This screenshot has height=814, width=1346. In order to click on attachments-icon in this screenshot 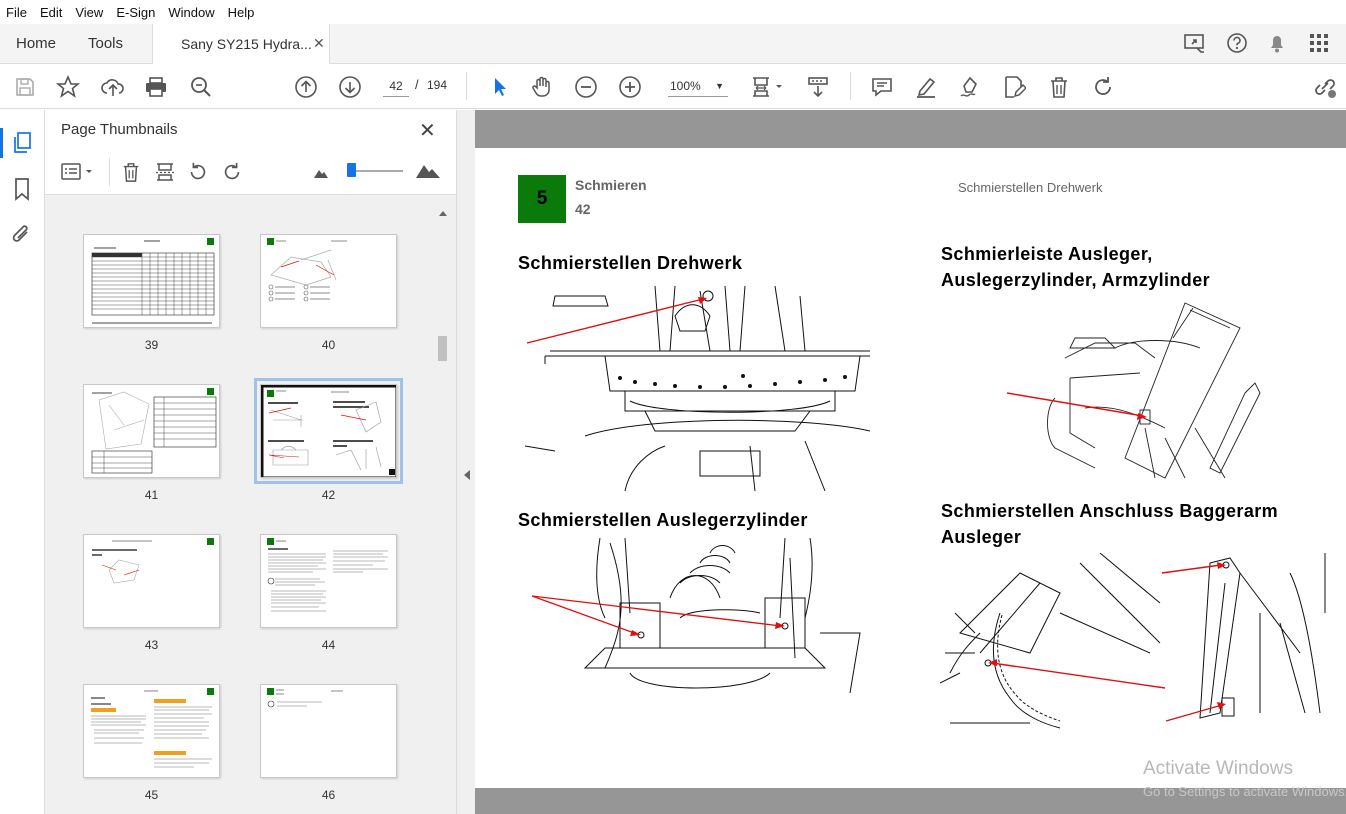, I will do `click(22, 237)`.